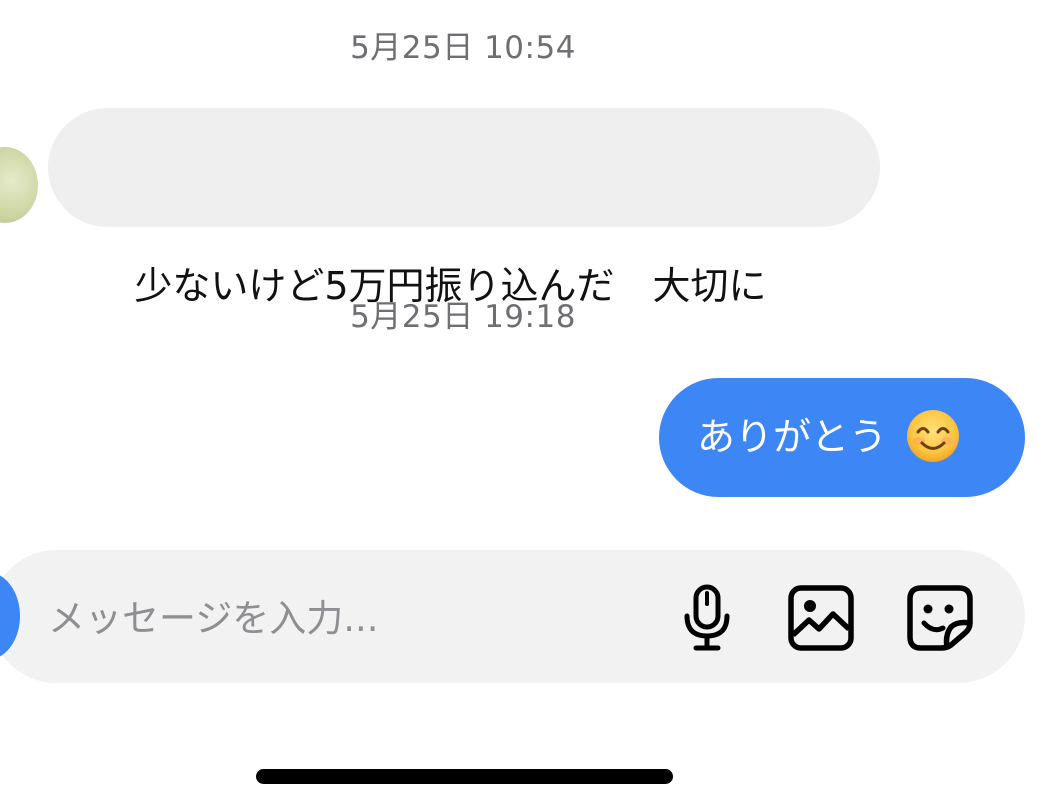 This screenshot has height=809, width=1049. What do you see at coordinates (19, 185) in the screenshot?
I see `avatar` at bounding box center [19, 185].